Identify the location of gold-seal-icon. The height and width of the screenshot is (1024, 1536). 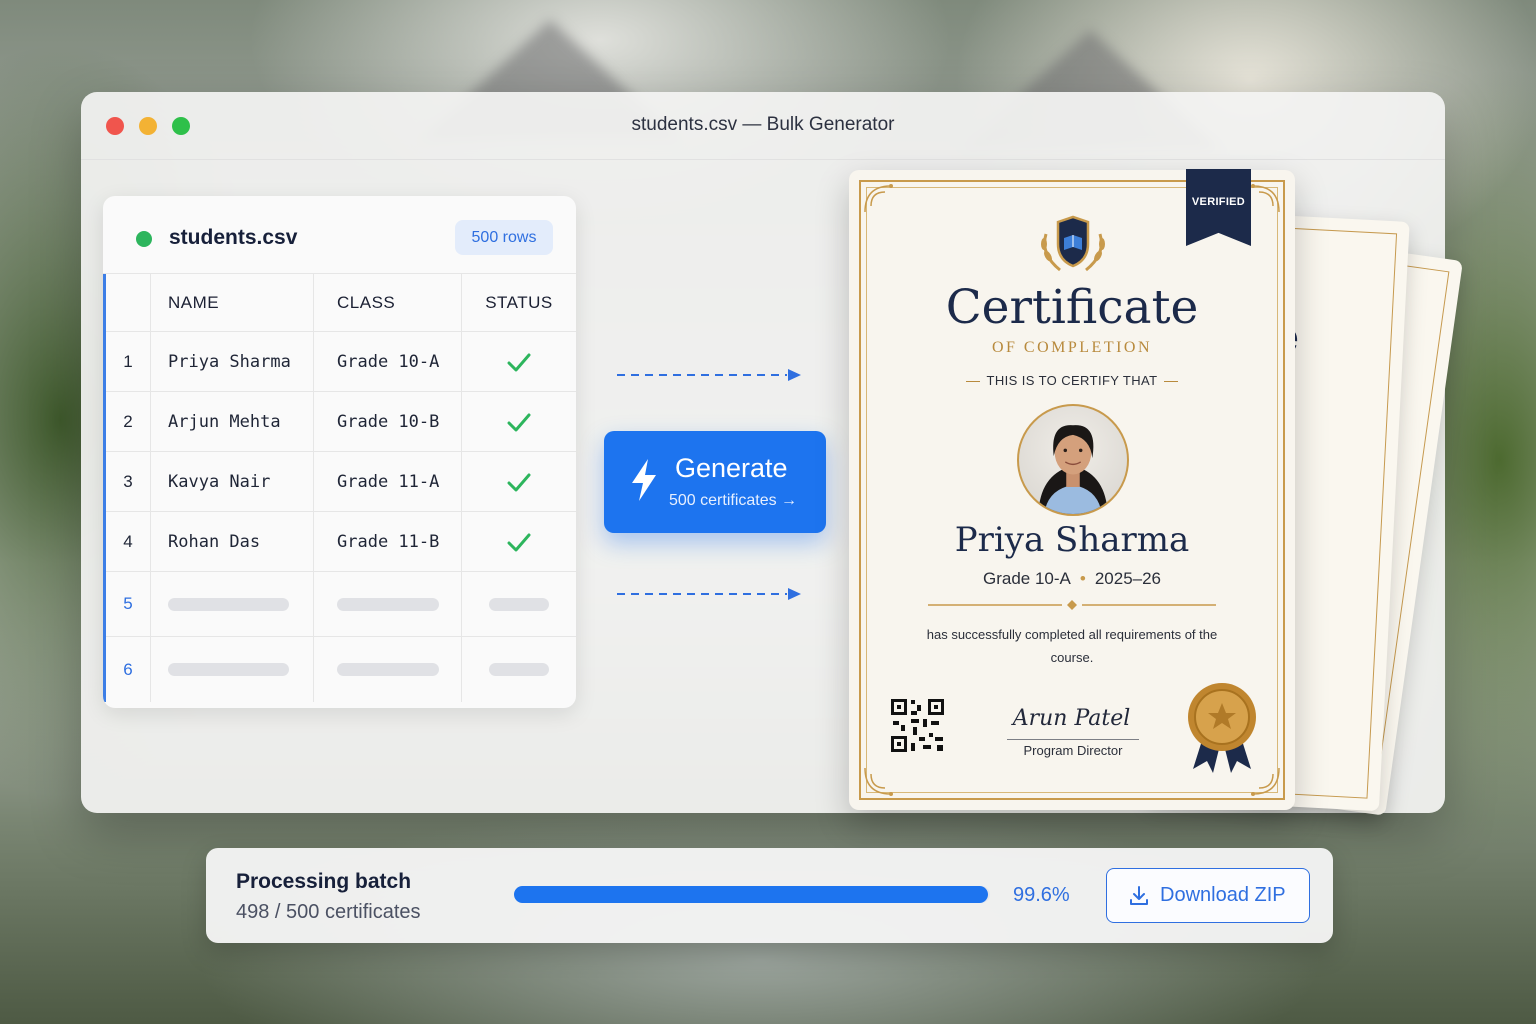
(1222, 728).